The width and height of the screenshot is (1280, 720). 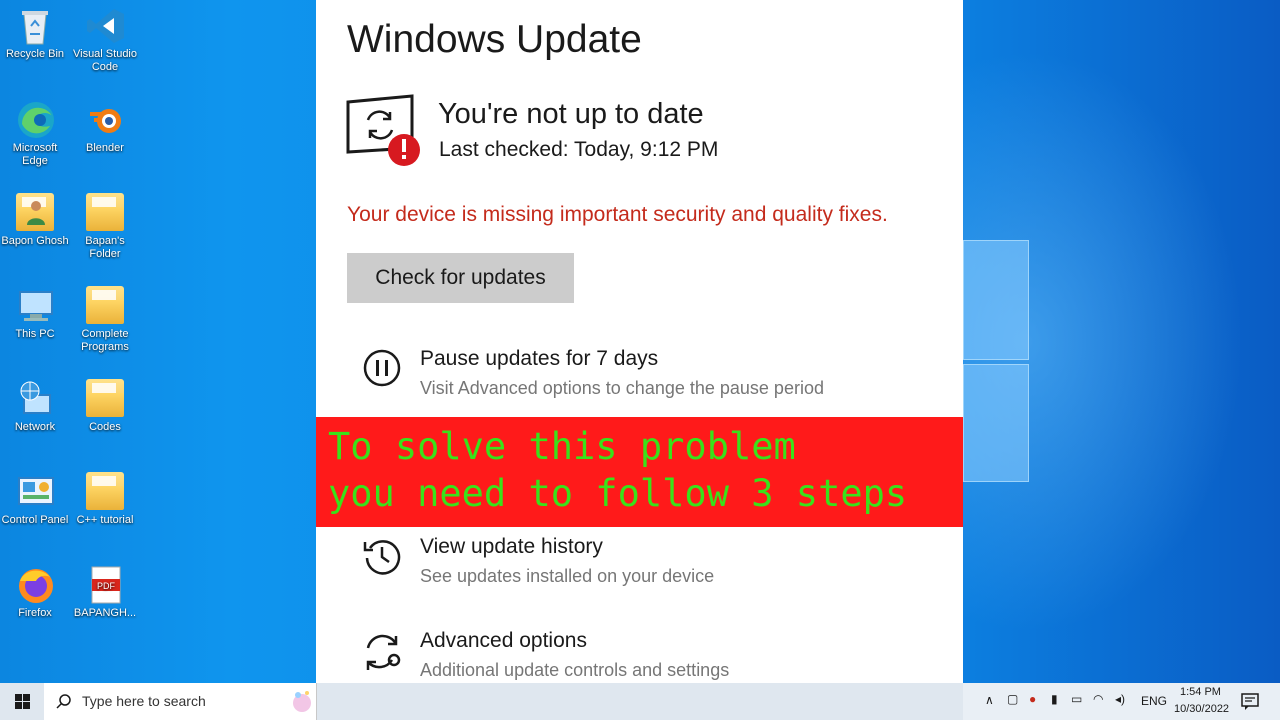 I want to click on windows-wallpaper-logo, so click(x=996, y=365).